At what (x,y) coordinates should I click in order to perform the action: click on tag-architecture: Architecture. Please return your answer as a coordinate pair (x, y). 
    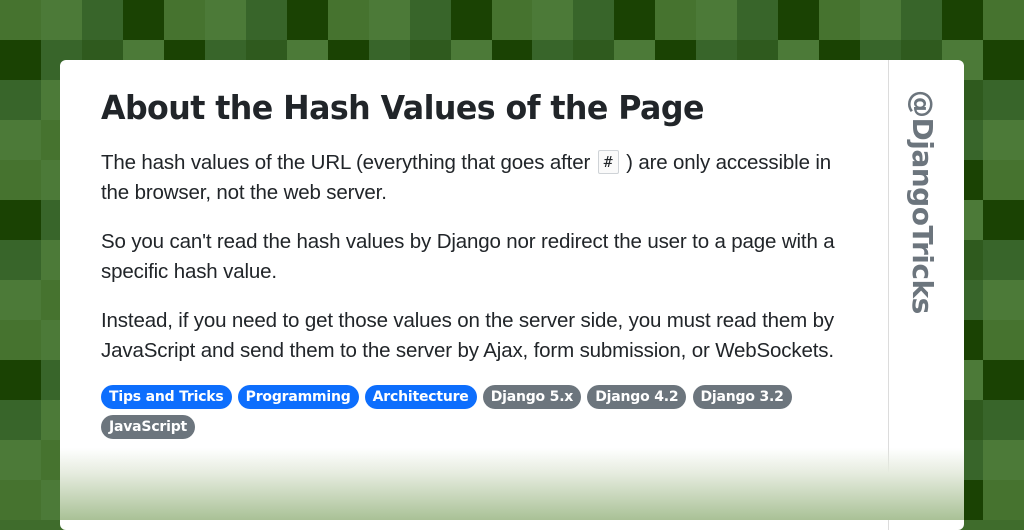
    Looking at the image, I should click on (420, 397).